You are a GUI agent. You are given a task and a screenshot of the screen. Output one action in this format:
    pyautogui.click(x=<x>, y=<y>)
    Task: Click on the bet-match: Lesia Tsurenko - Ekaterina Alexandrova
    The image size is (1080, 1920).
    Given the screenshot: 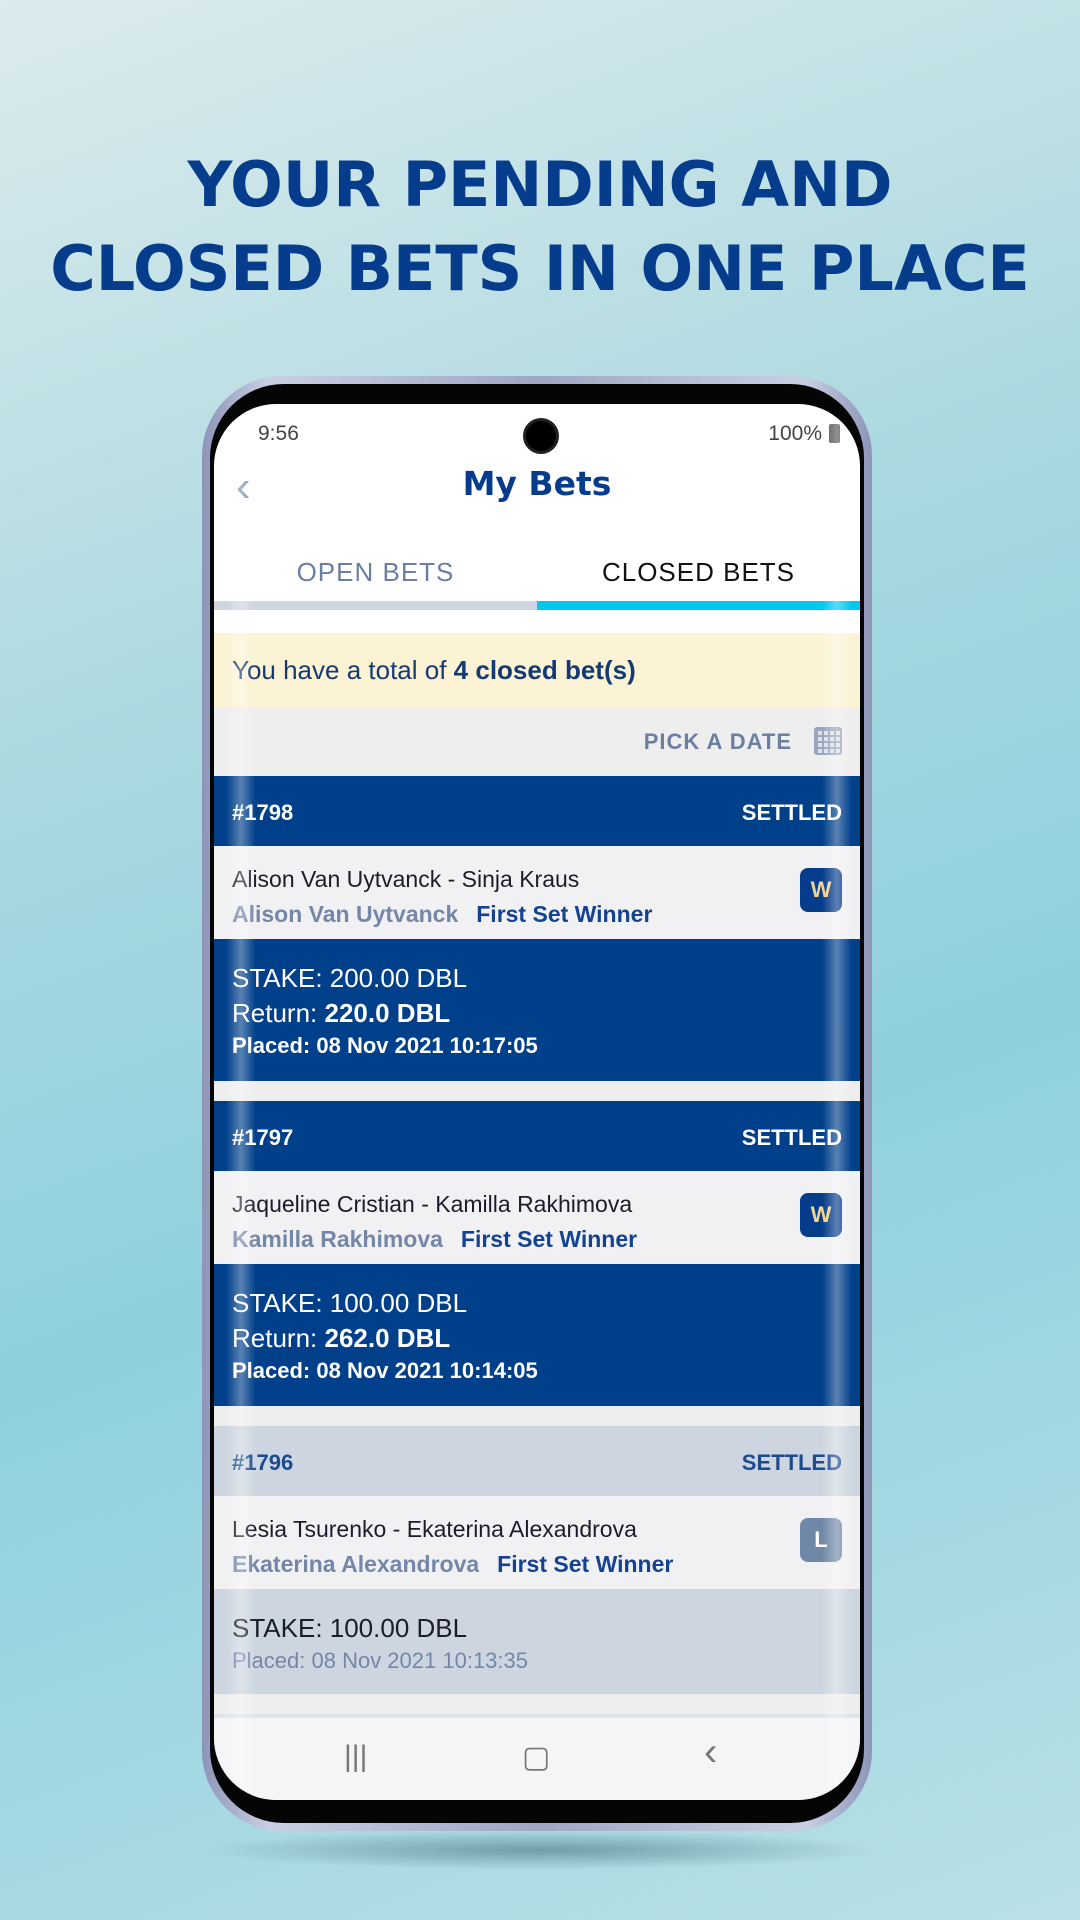 What is the action you would take?
    pyautogui.click(x=434, y=1529)
    